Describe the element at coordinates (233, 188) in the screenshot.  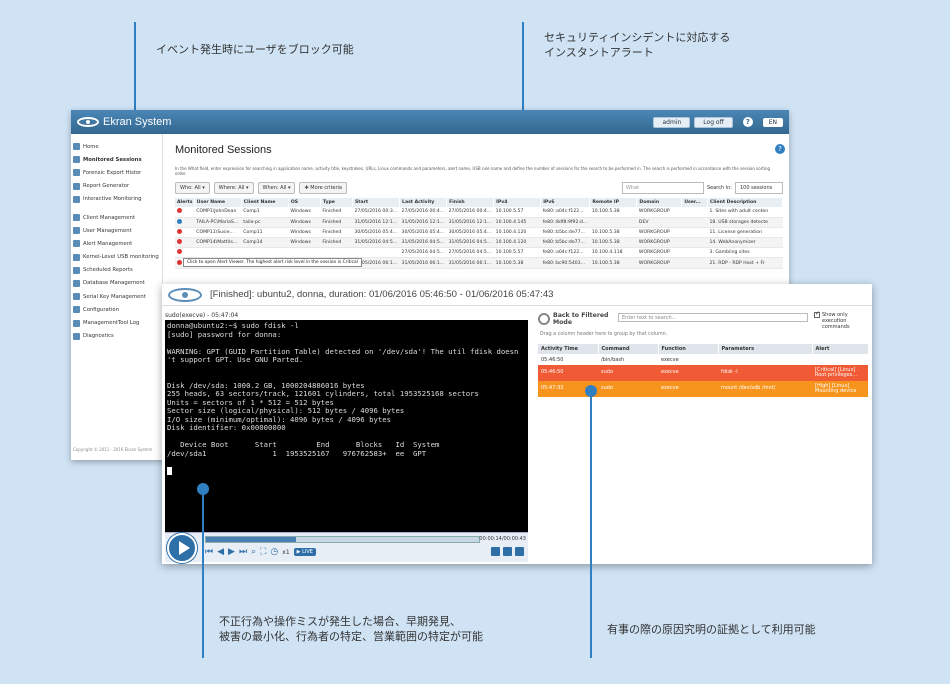
I see `where-filter: Where: All ▾` at that location.